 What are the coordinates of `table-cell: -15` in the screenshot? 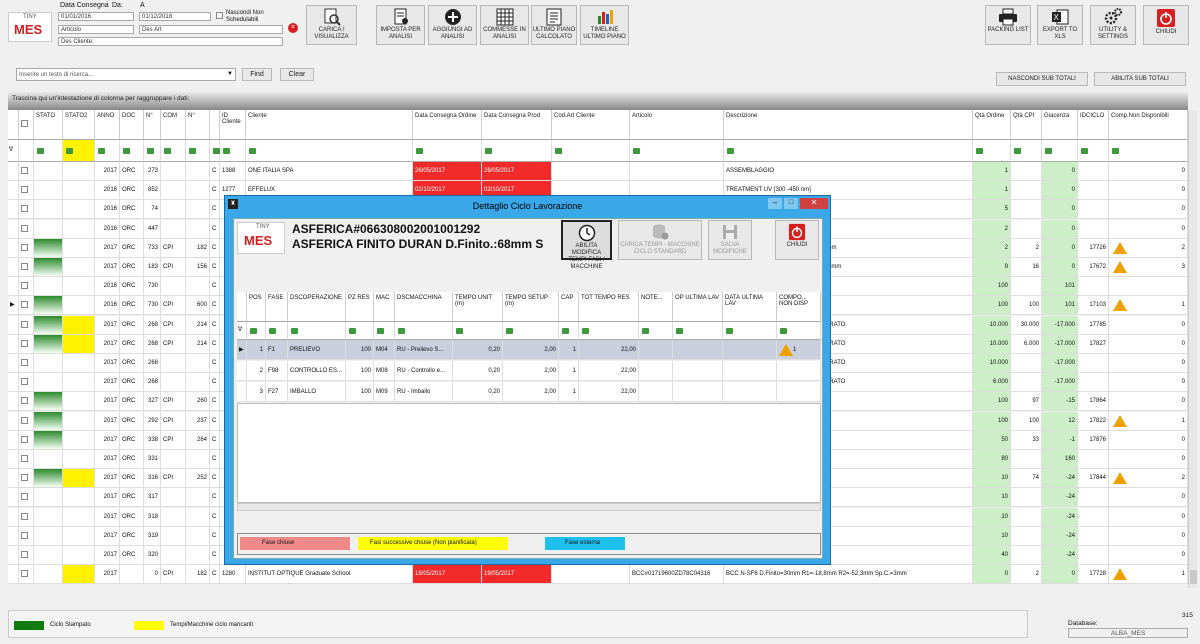 It's located at (1060, 402).